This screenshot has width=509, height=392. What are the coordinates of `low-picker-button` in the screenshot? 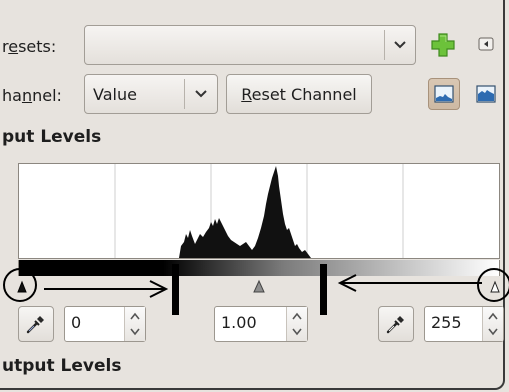 It's located at (36, 324).